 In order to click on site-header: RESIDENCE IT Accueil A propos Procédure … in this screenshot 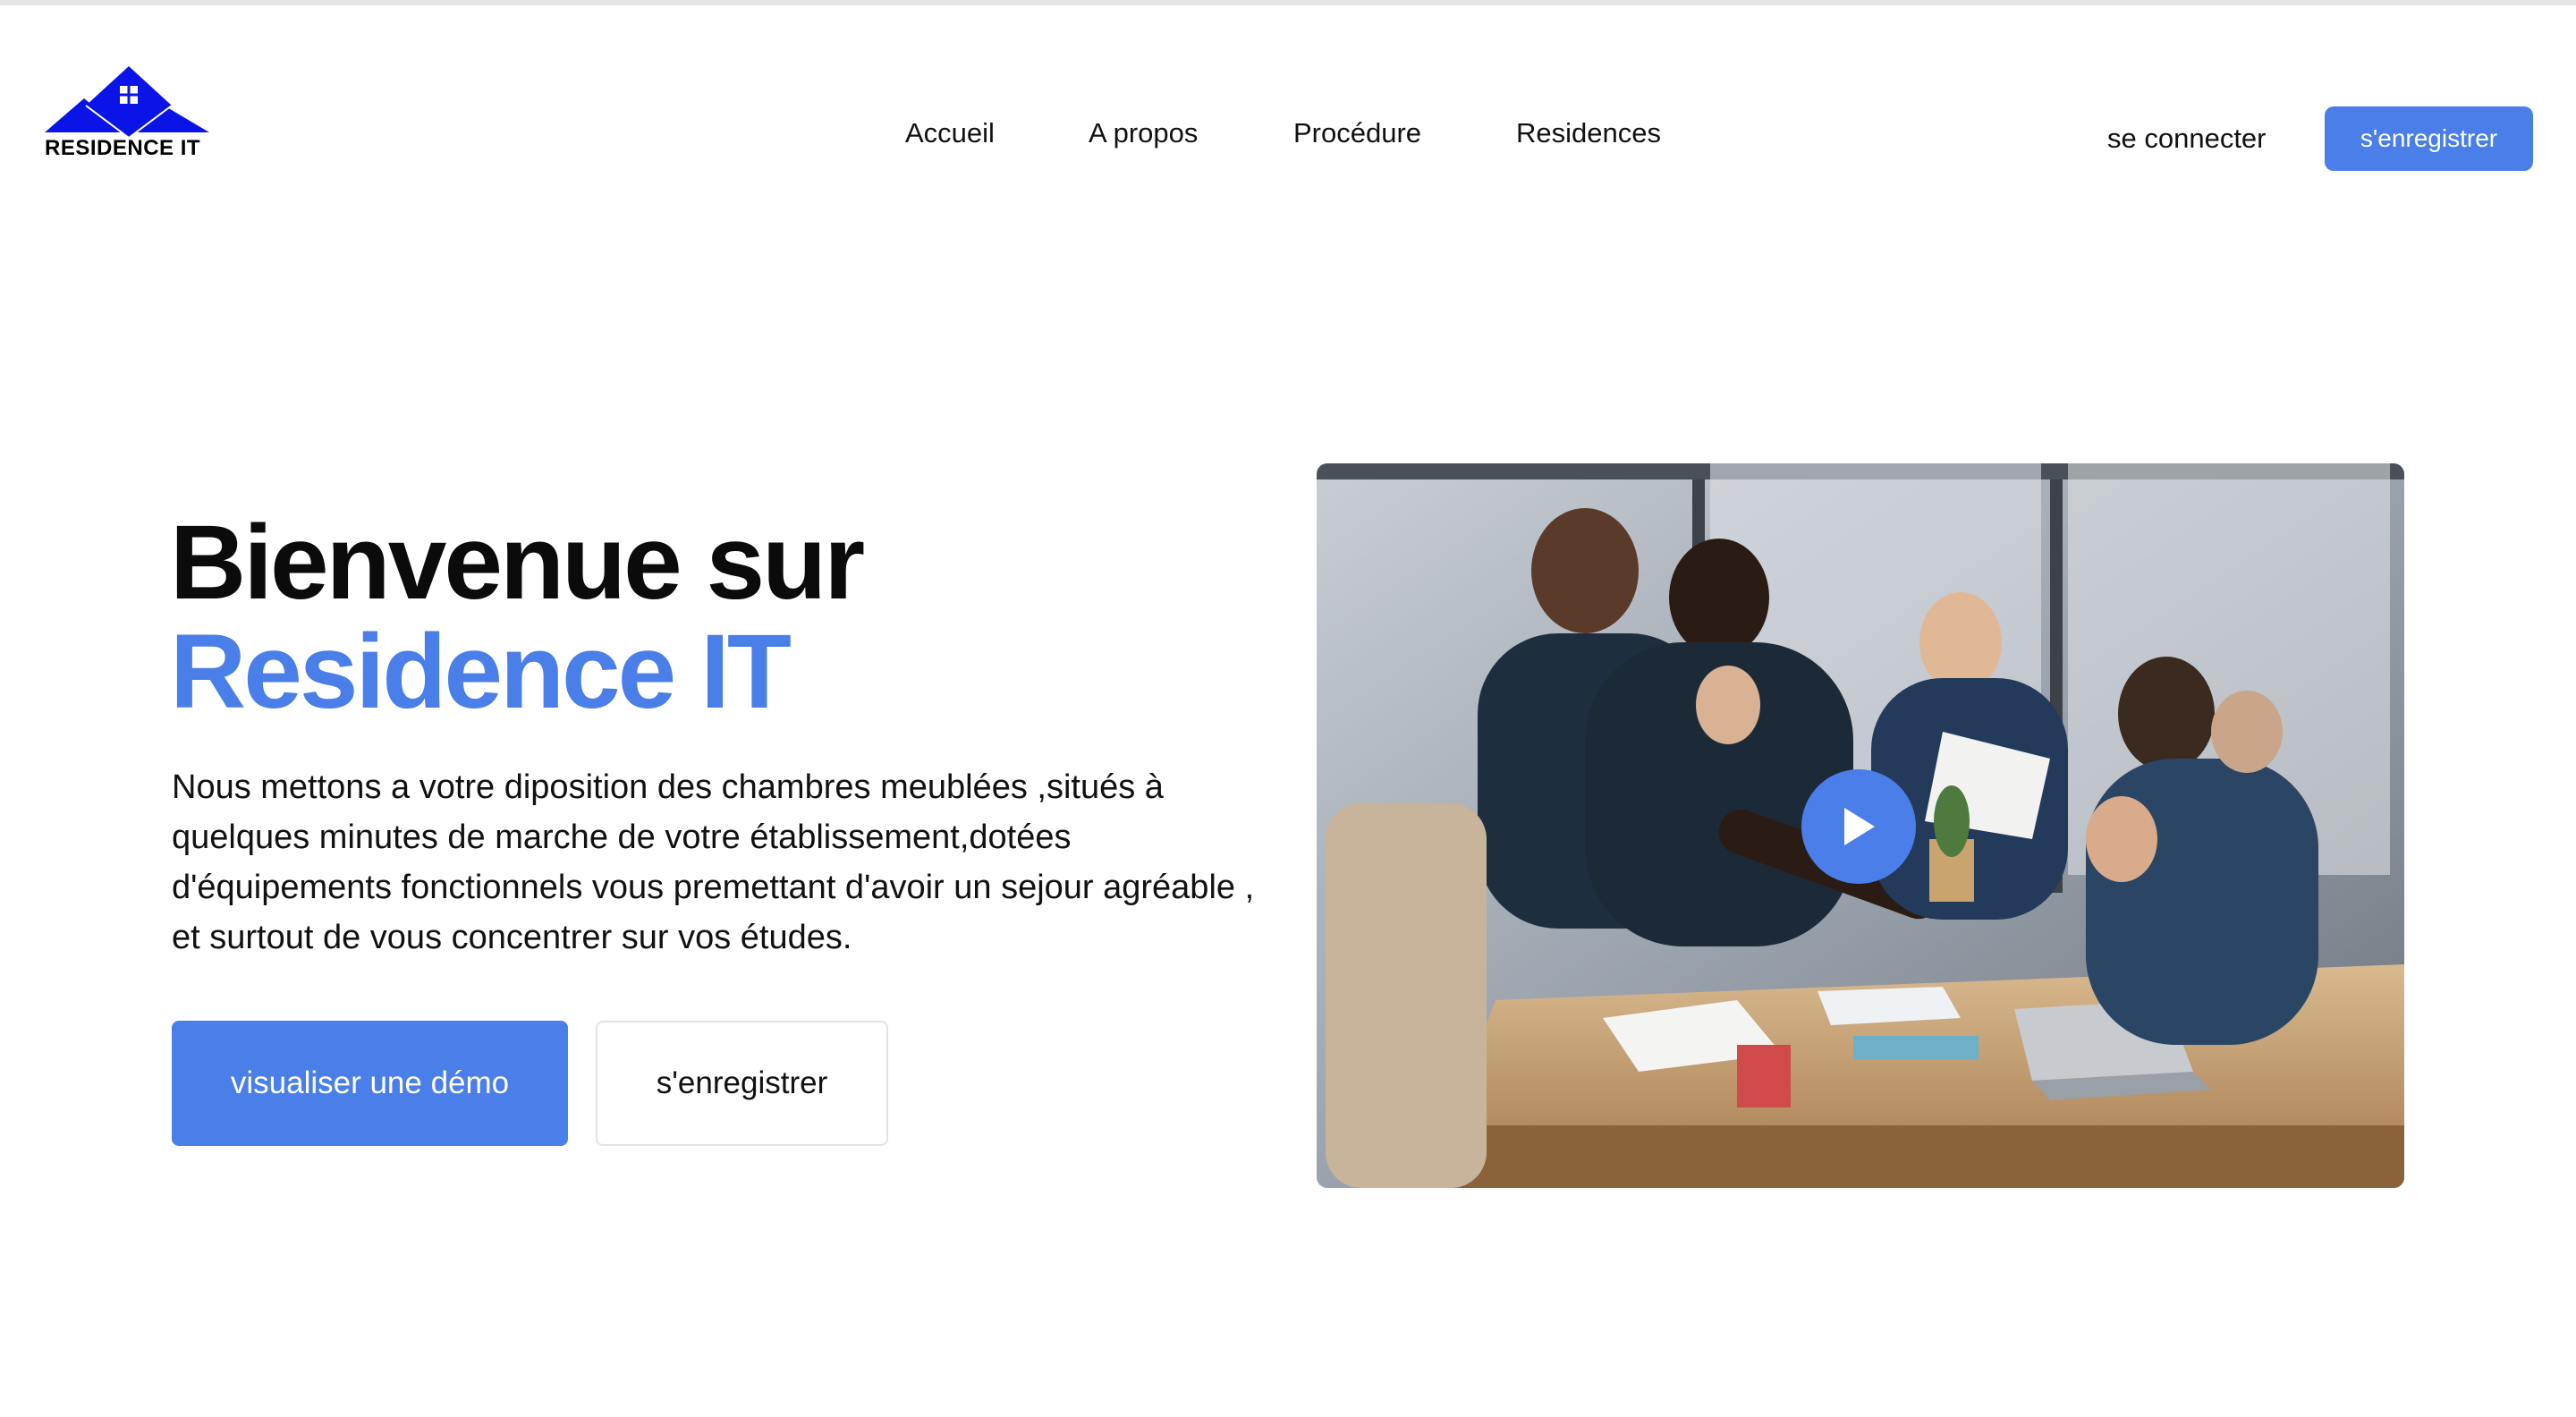, I will do `click(1288, 88)`.